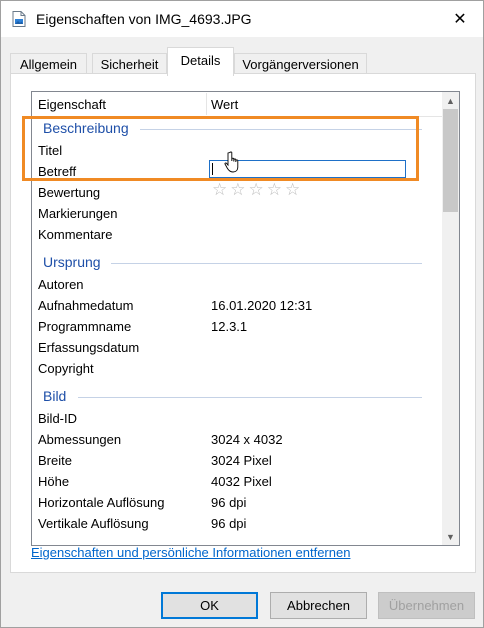  Describe the element at coordinates (69, 192) in the screenshot. I see `row-label-bewertung: Bewertung` at that location.